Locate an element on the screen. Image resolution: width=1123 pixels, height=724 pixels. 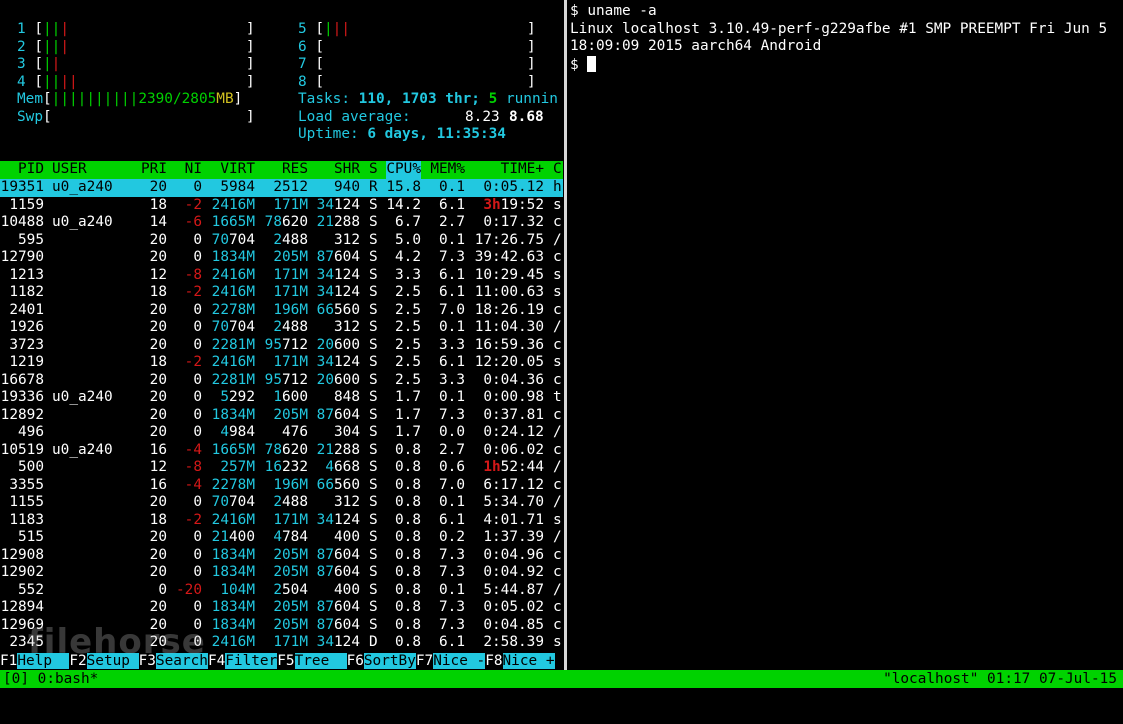
table-row: 12908 20 0 1834M 205M 87604 S 0.8 7.3 0:04.96 c is located at coordinates (281, 556).